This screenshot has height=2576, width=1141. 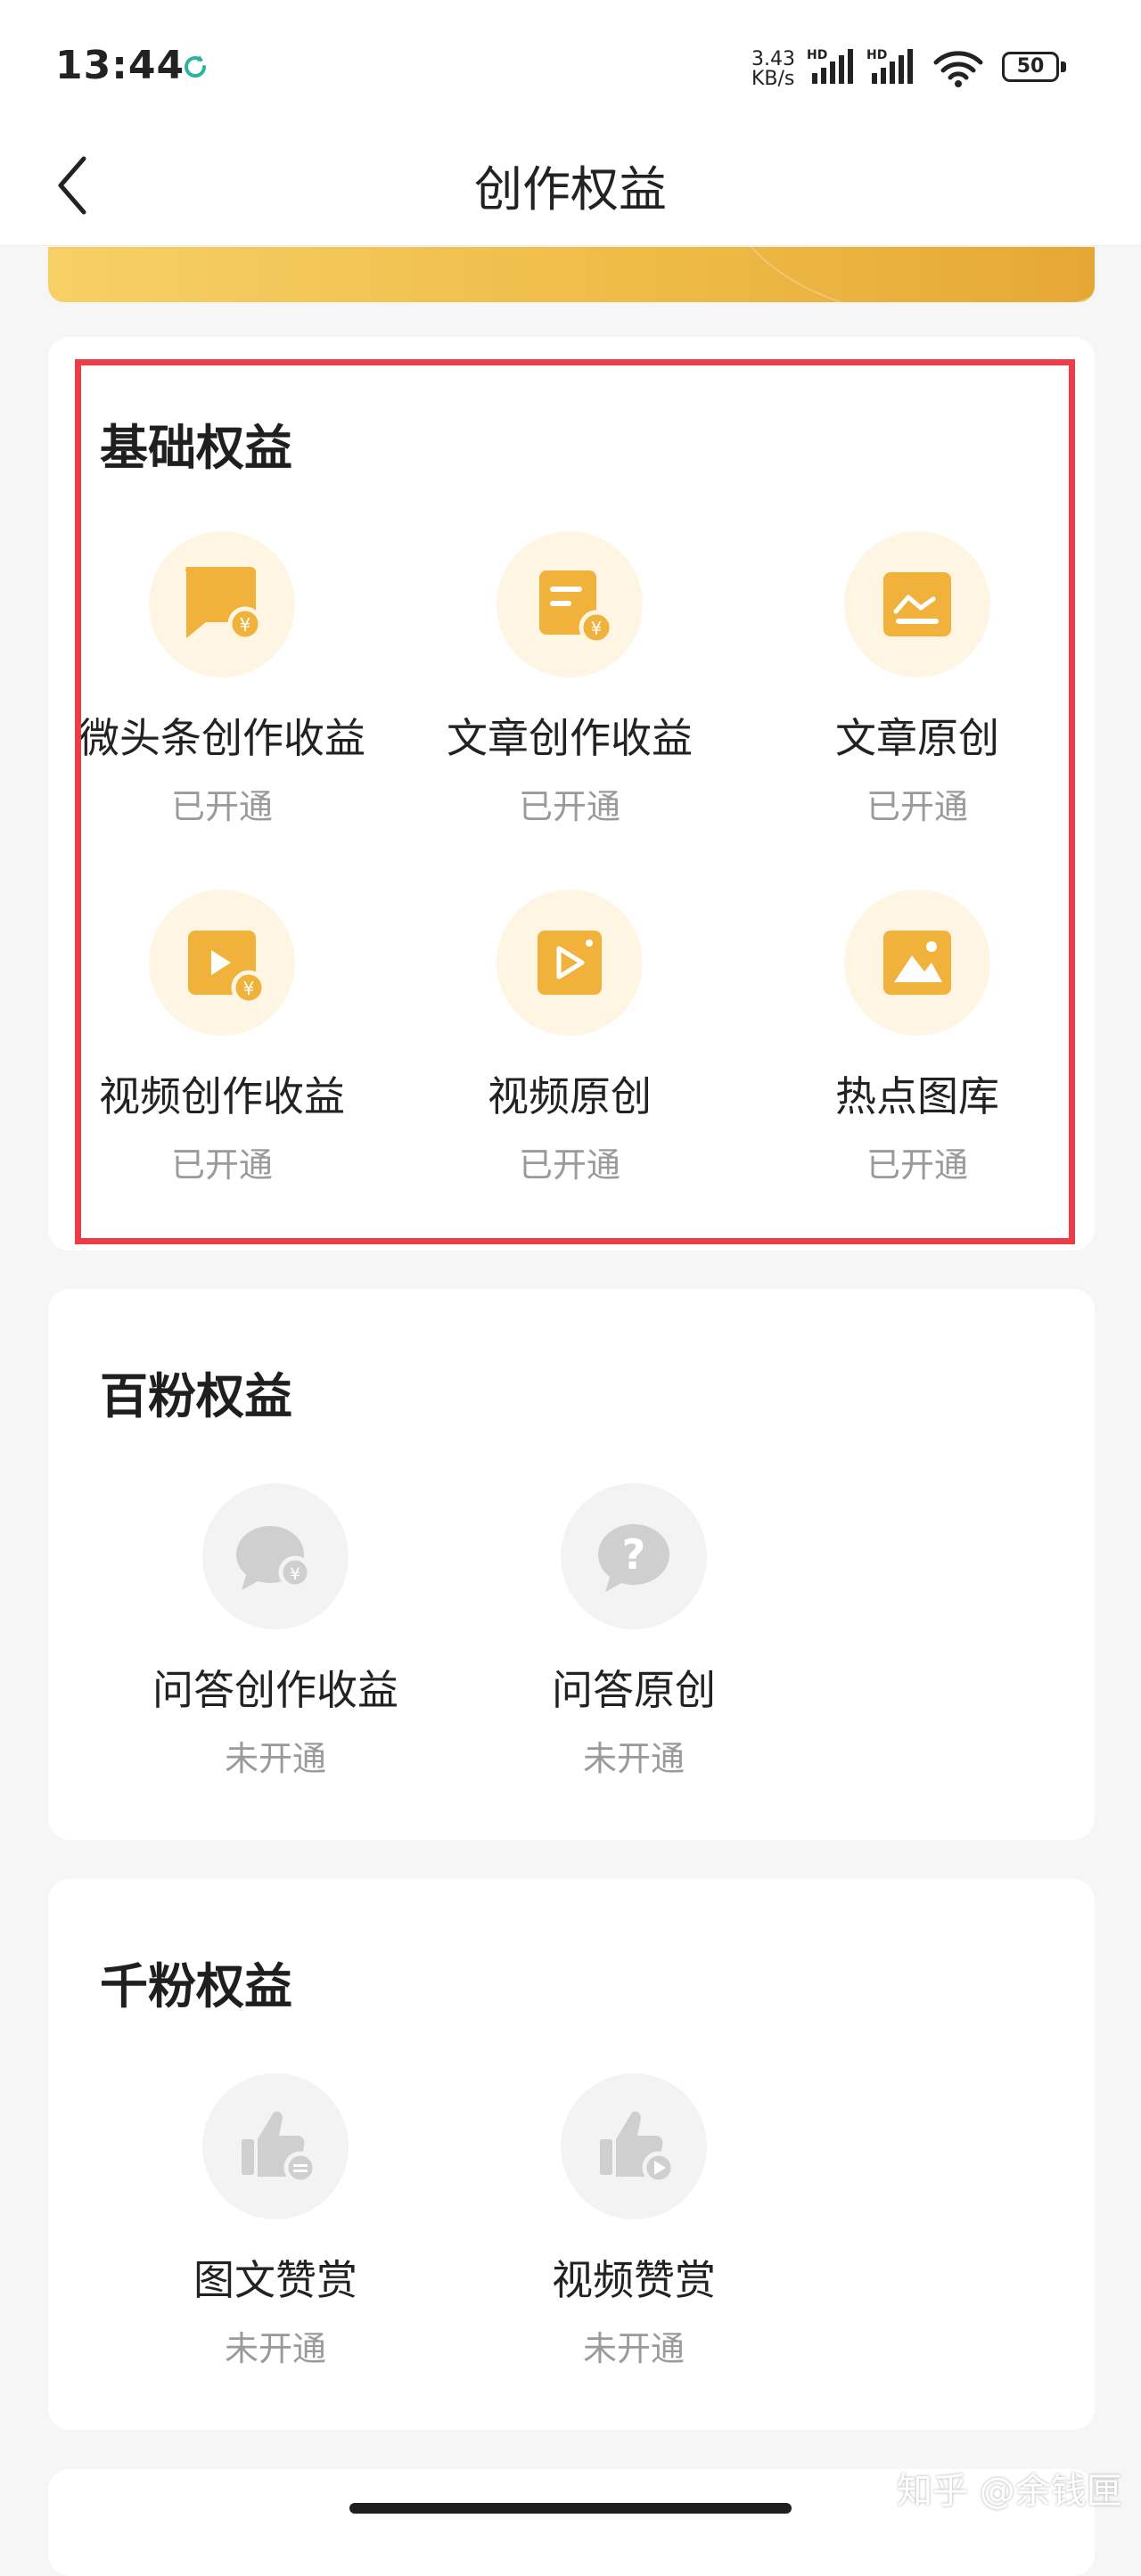 What do you see at coordinates (634, 2146) in the screenshot?
I see `thumbs-up-video-icon` at bounding box center [634, 2146].